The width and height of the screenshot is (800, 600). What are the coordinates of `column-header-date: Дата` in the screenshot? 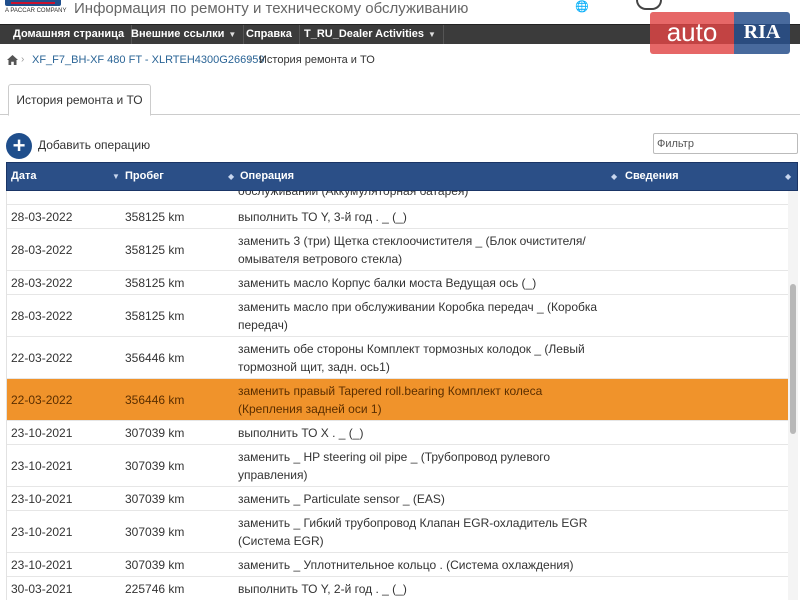 It's located at (64, 176).